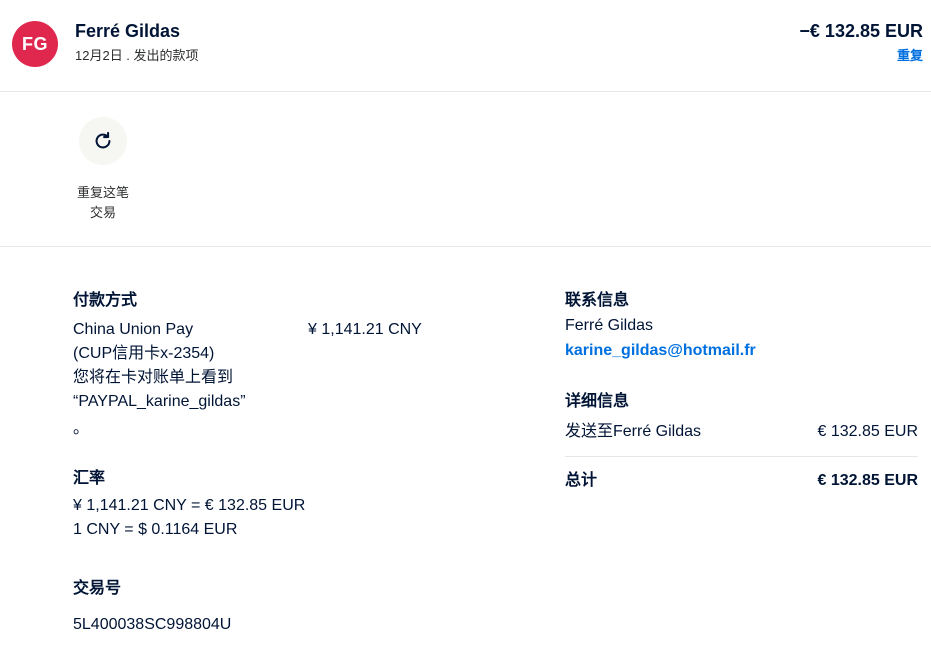  What do you see at coordinates (597, 401) in the screenshot?
I see `details-title: 详细信息` at bounding box center [597, 401].